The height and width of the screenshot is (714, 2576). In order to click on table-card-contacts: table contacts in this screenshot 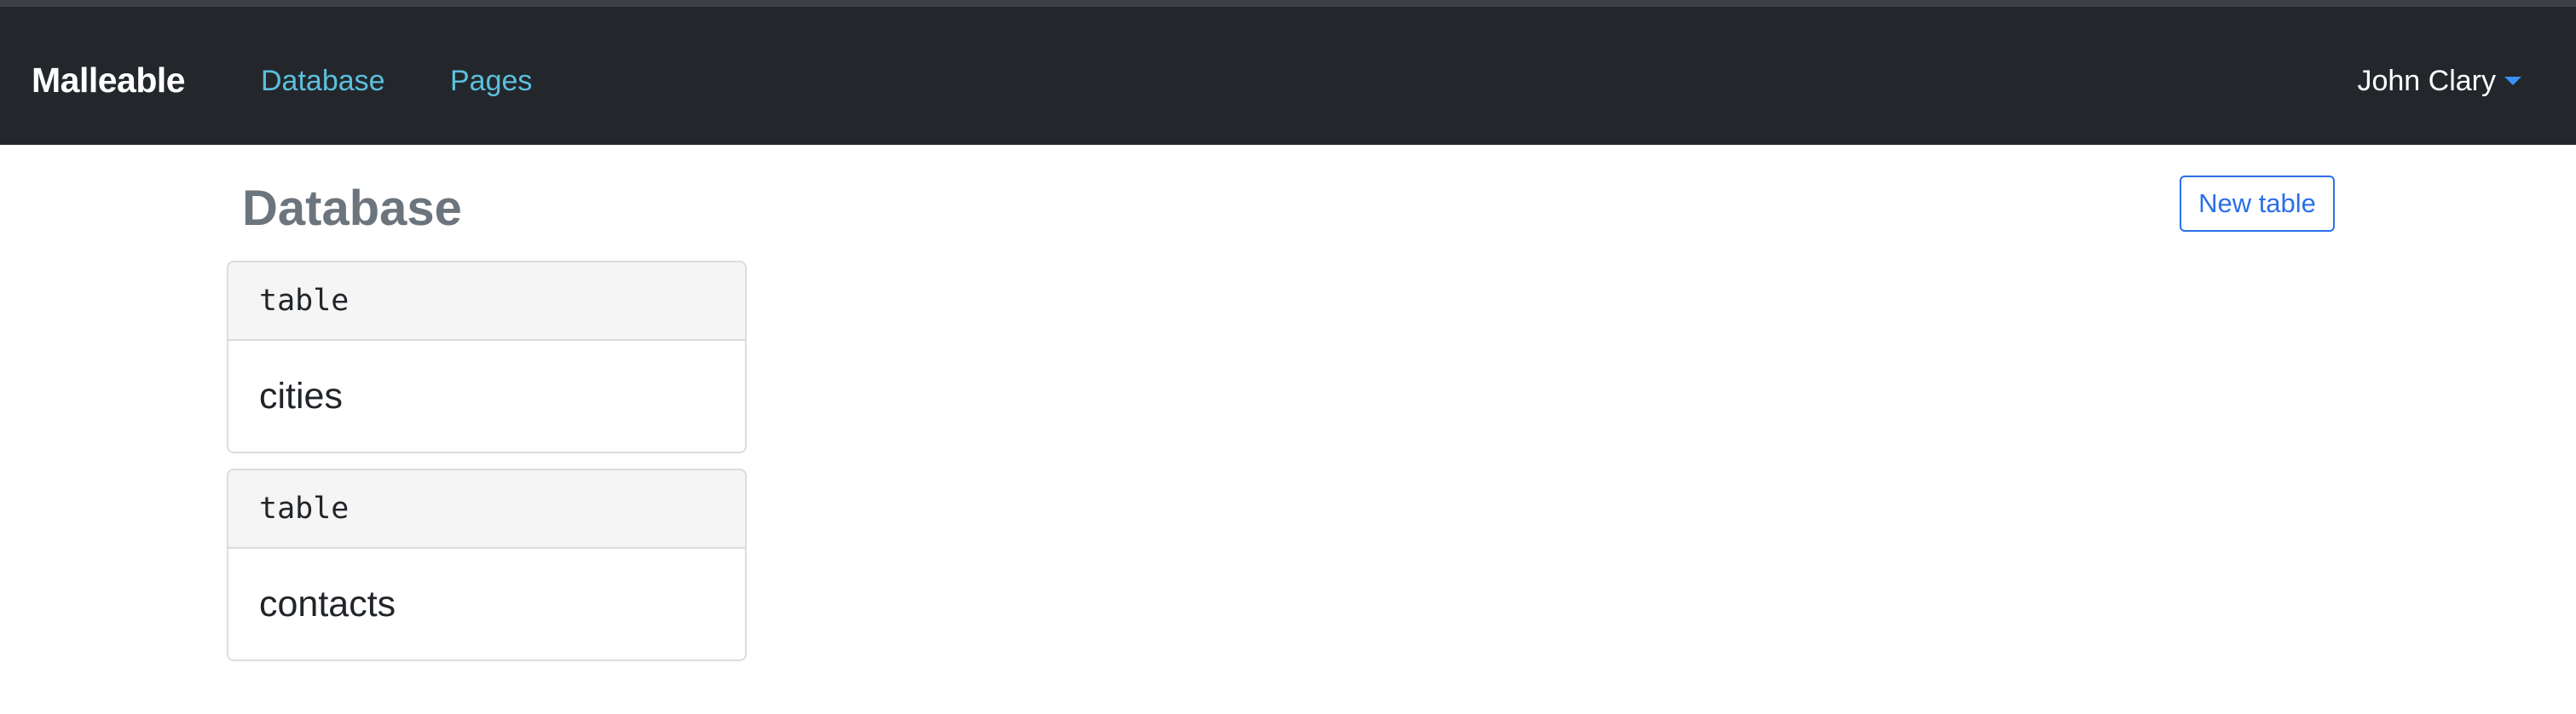, I will do `click(487, 565)`.